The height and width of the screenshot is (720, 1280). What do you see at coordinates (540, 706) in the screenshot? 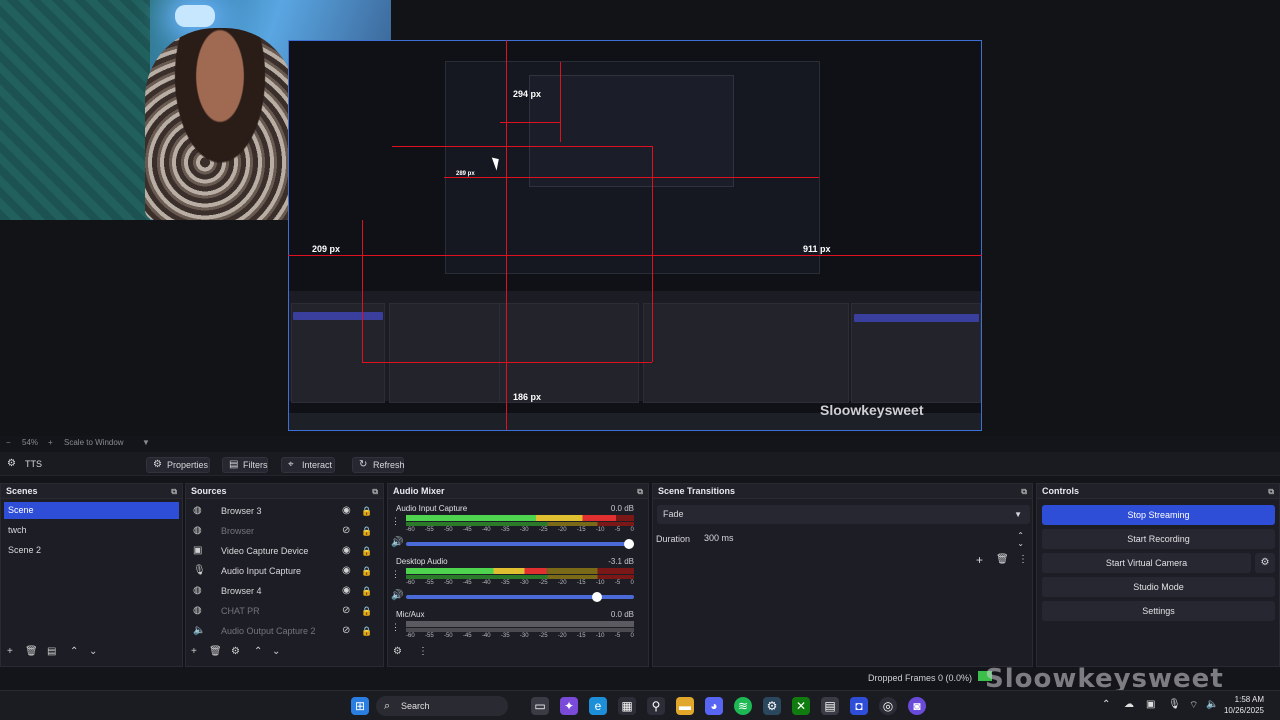
I see `task-view-icon: ▭` at bounding box center [540, 706].